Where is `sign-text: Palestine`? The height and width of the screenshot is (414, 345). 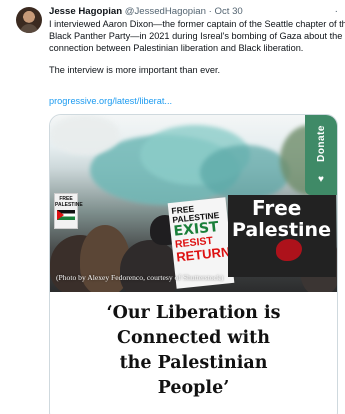
sign-text: Palestine is located at coordinates (281, 230).